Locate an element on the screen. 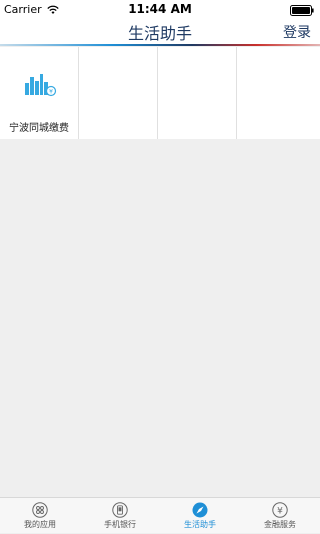 This screenshot has width=320, height=534. status-bar: Carrier 11:44 AM is located at coordinates (160, 10).